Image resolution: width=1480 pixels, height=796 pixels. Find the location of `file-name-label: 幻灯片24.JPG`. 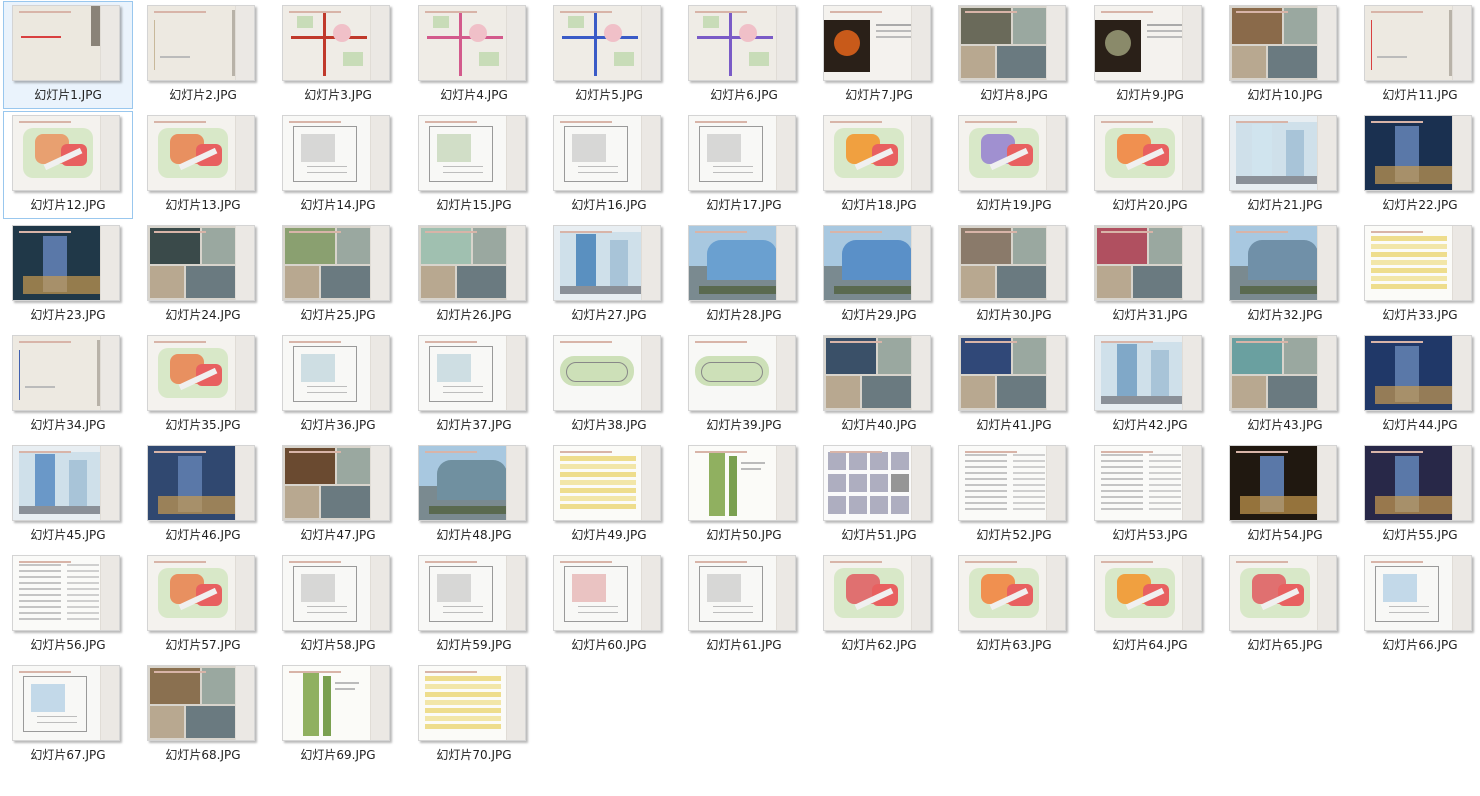

file-name-label: 幻灯片24.JPG is located at coordinates (203, 315).